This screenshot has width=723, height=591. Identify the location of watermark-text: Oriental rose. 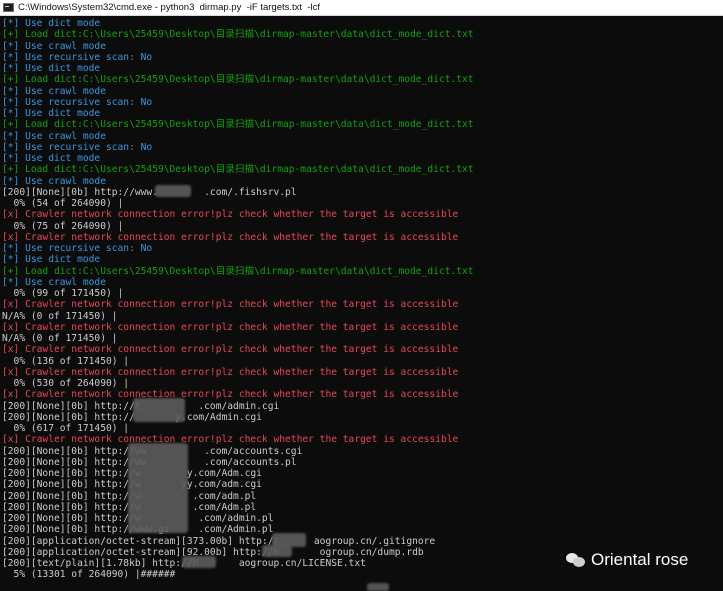
(640, 559).